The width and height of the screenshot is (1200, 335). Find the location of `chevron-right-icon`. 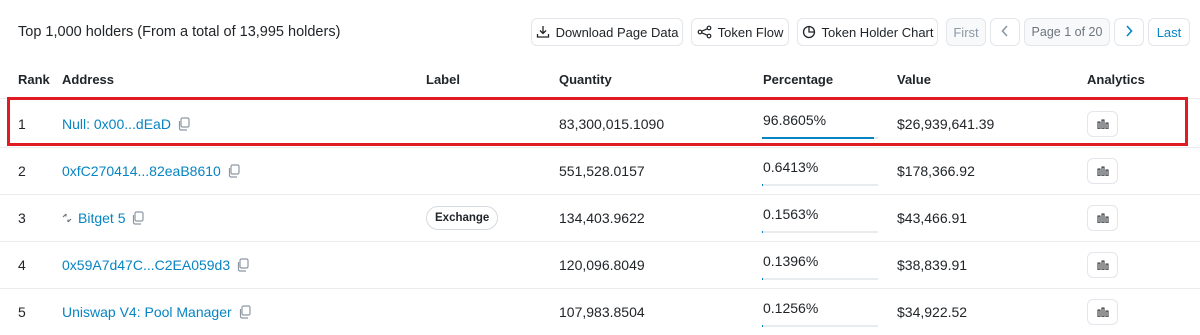

chevron-right-icon is located at coordinates (1129, 32).